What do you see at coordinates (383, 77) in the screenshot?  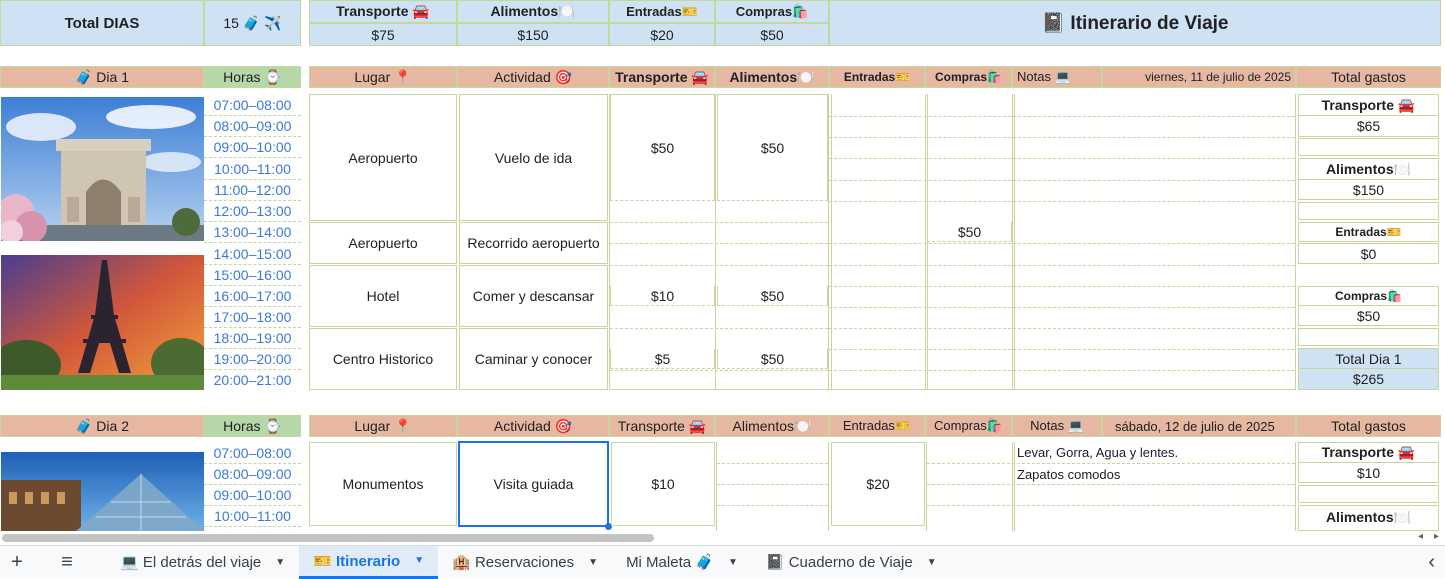 I see `day1-header-lugar: Lugar 📍` at bounding box center [383, 77].